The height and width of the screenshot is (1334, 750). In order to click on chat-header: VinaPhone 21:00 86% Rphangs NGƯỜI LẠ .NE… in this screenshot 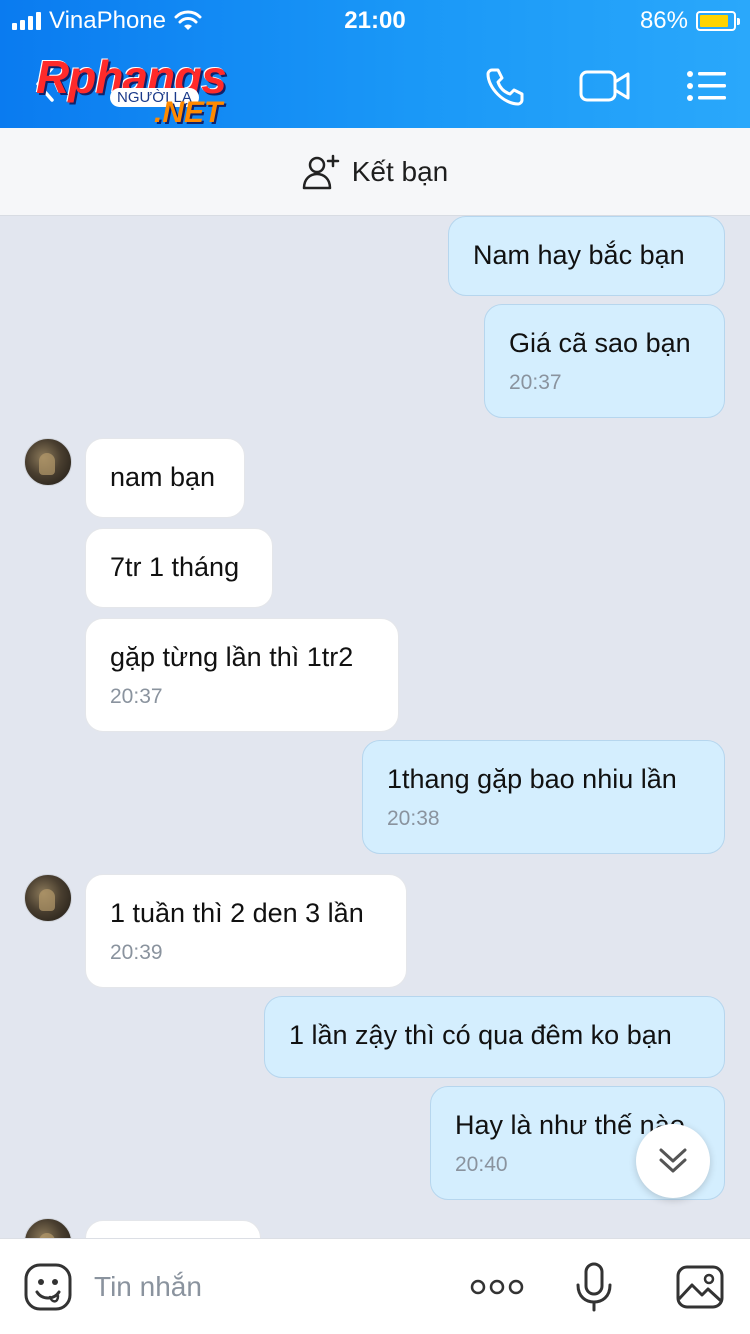, I will do `click(375, 64)`.